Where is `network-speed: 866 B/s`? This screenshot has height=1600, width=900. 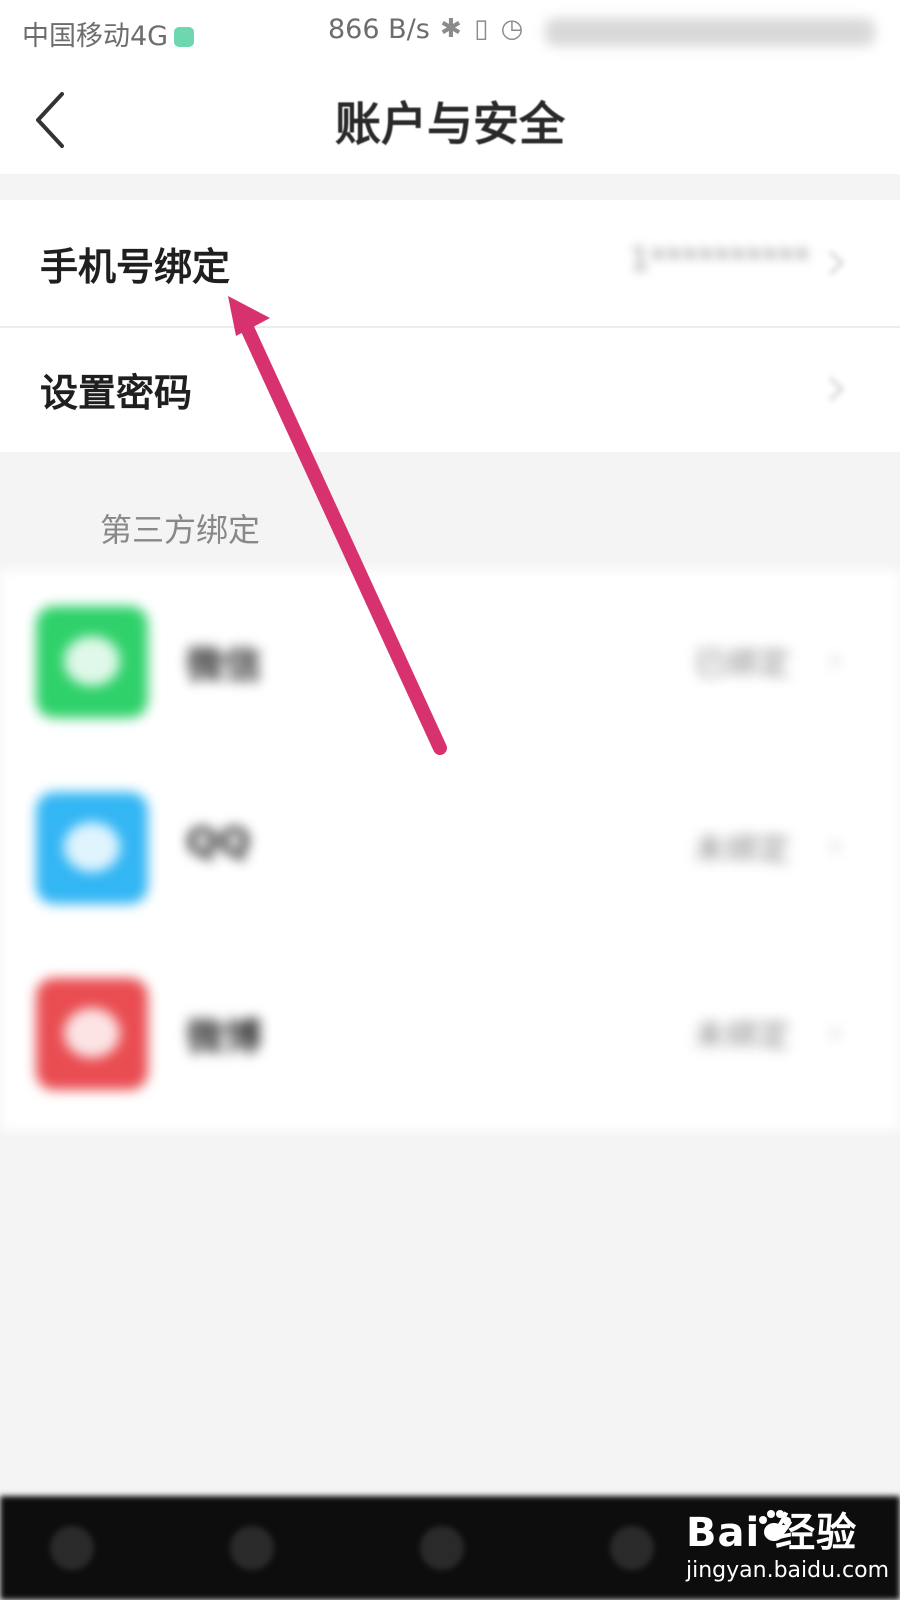
network-speed: 866 B/s is located at coordinates (379, 29).